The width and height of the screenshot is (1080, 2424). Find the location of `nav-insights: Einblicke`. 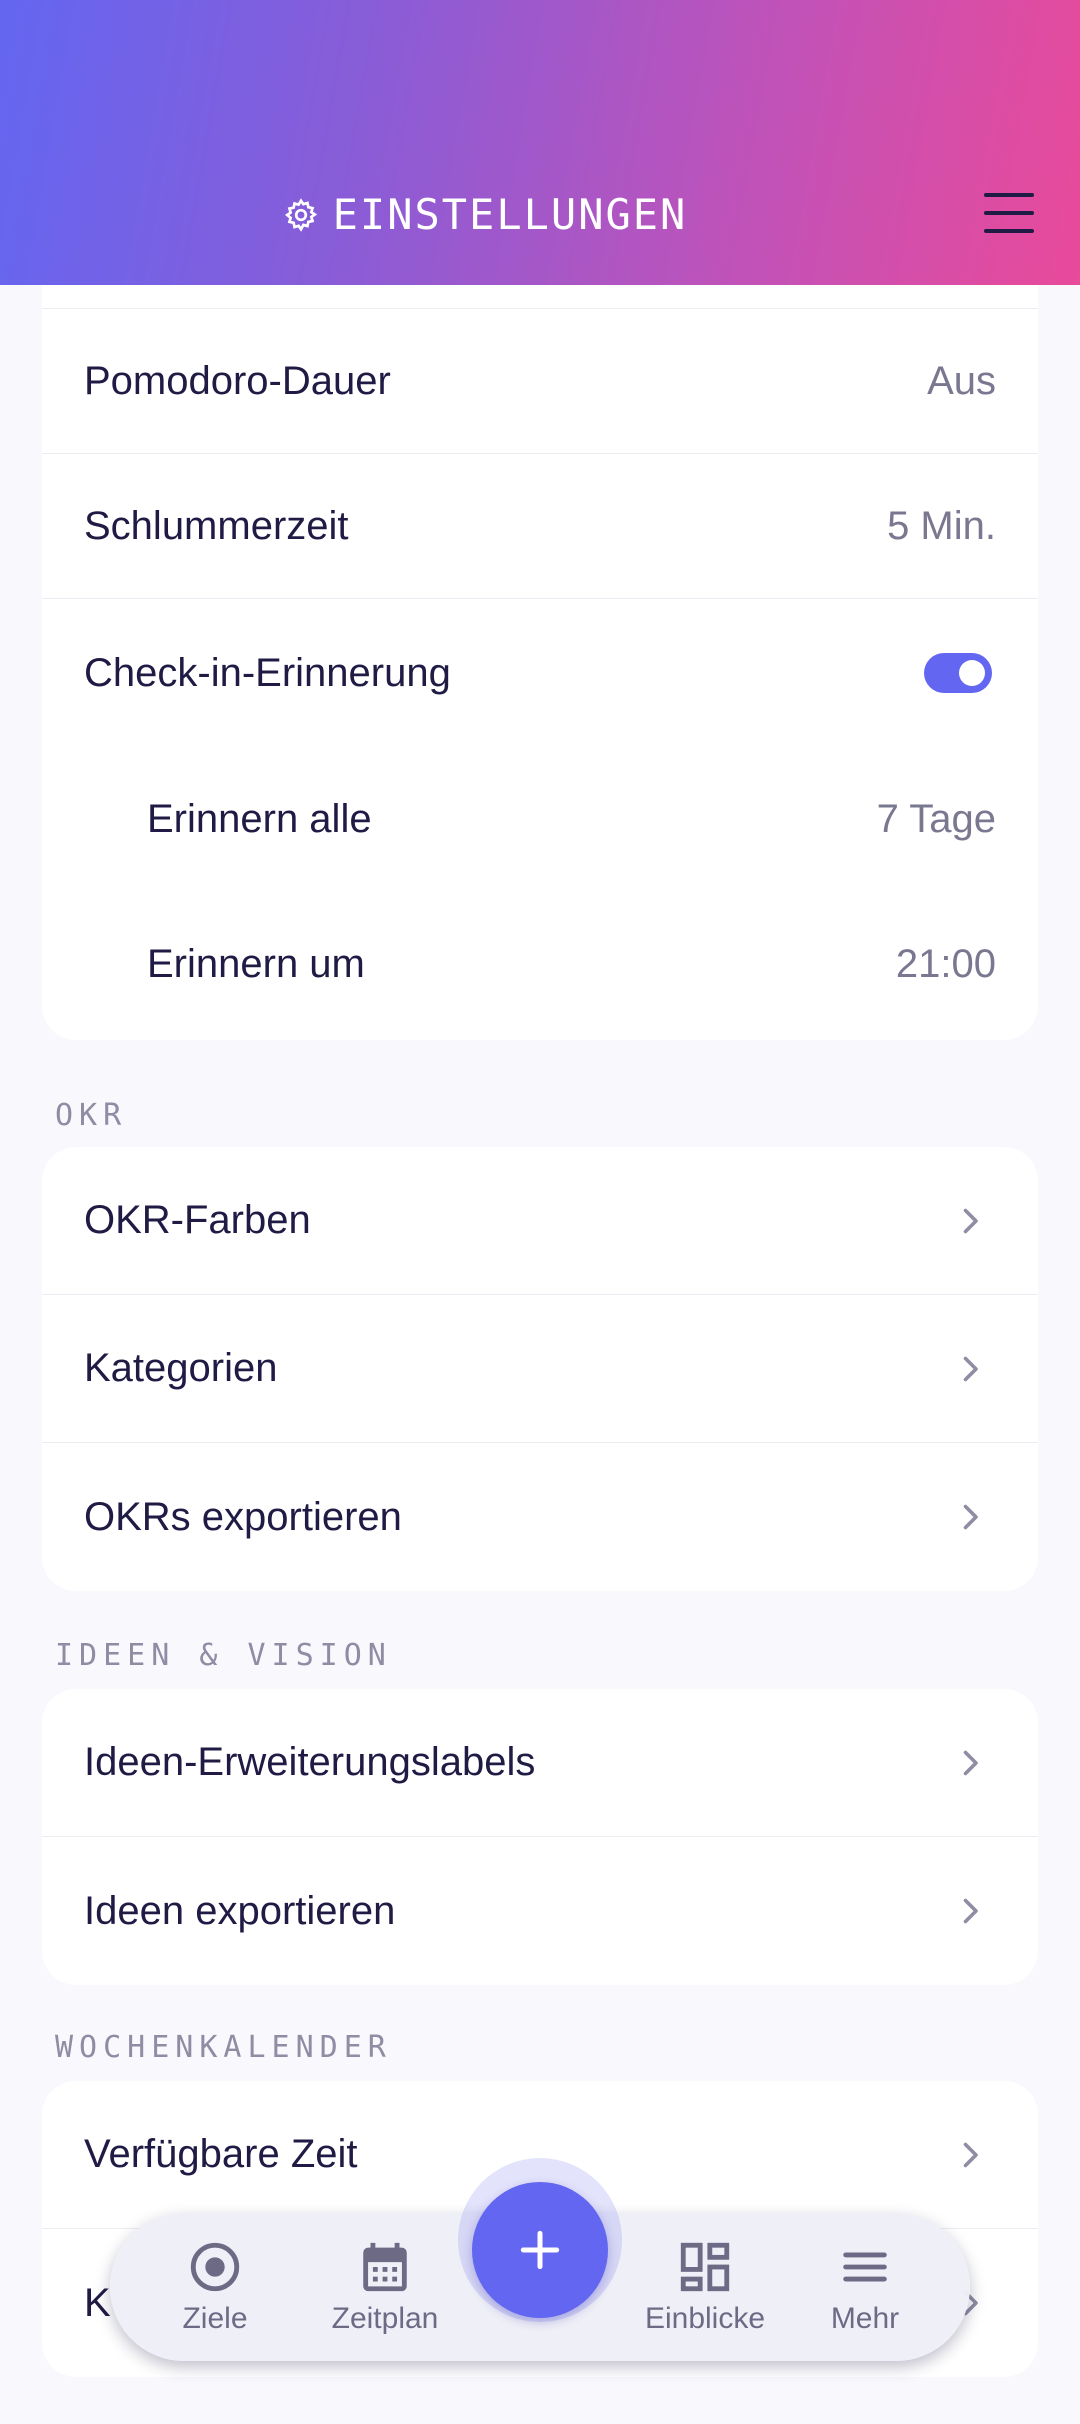

nav-insights: Einblicke is located at coordinates (705, 2287).